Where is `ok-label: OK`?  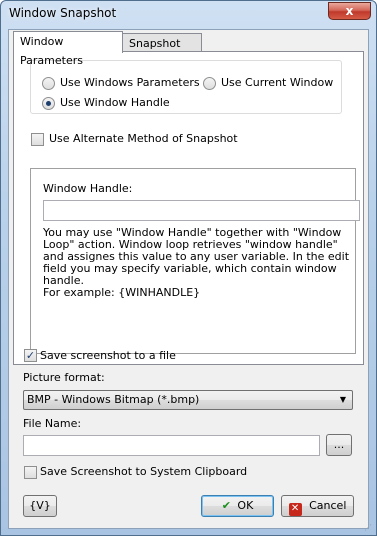
ok-label: OK is located at coordinates (245, 505).